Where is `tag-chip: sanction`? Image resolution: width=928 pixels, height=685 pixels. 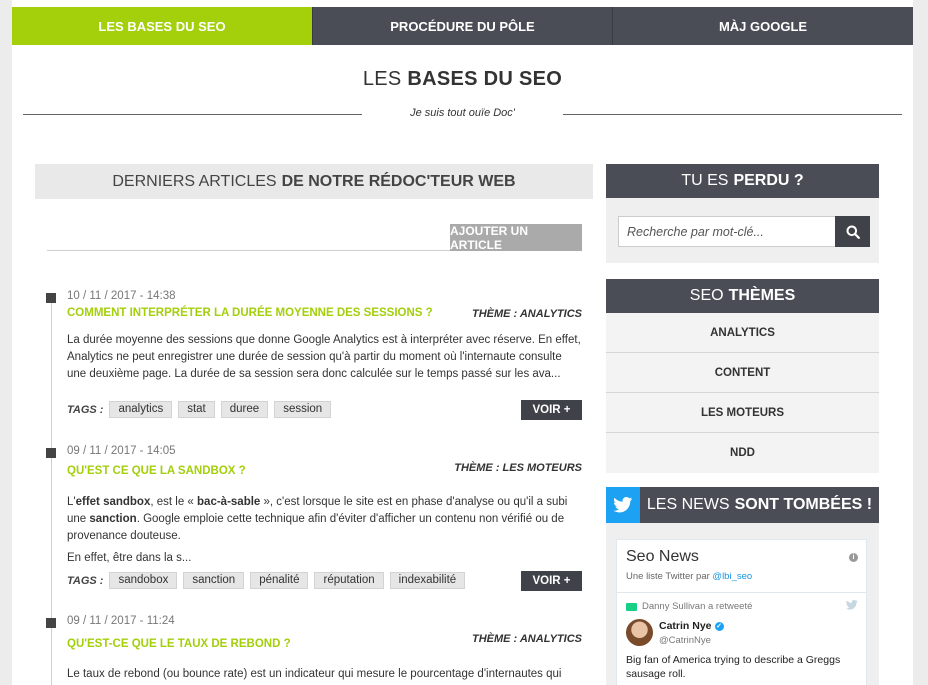 tag-chip: sanction is located at coordinates (214, 580).